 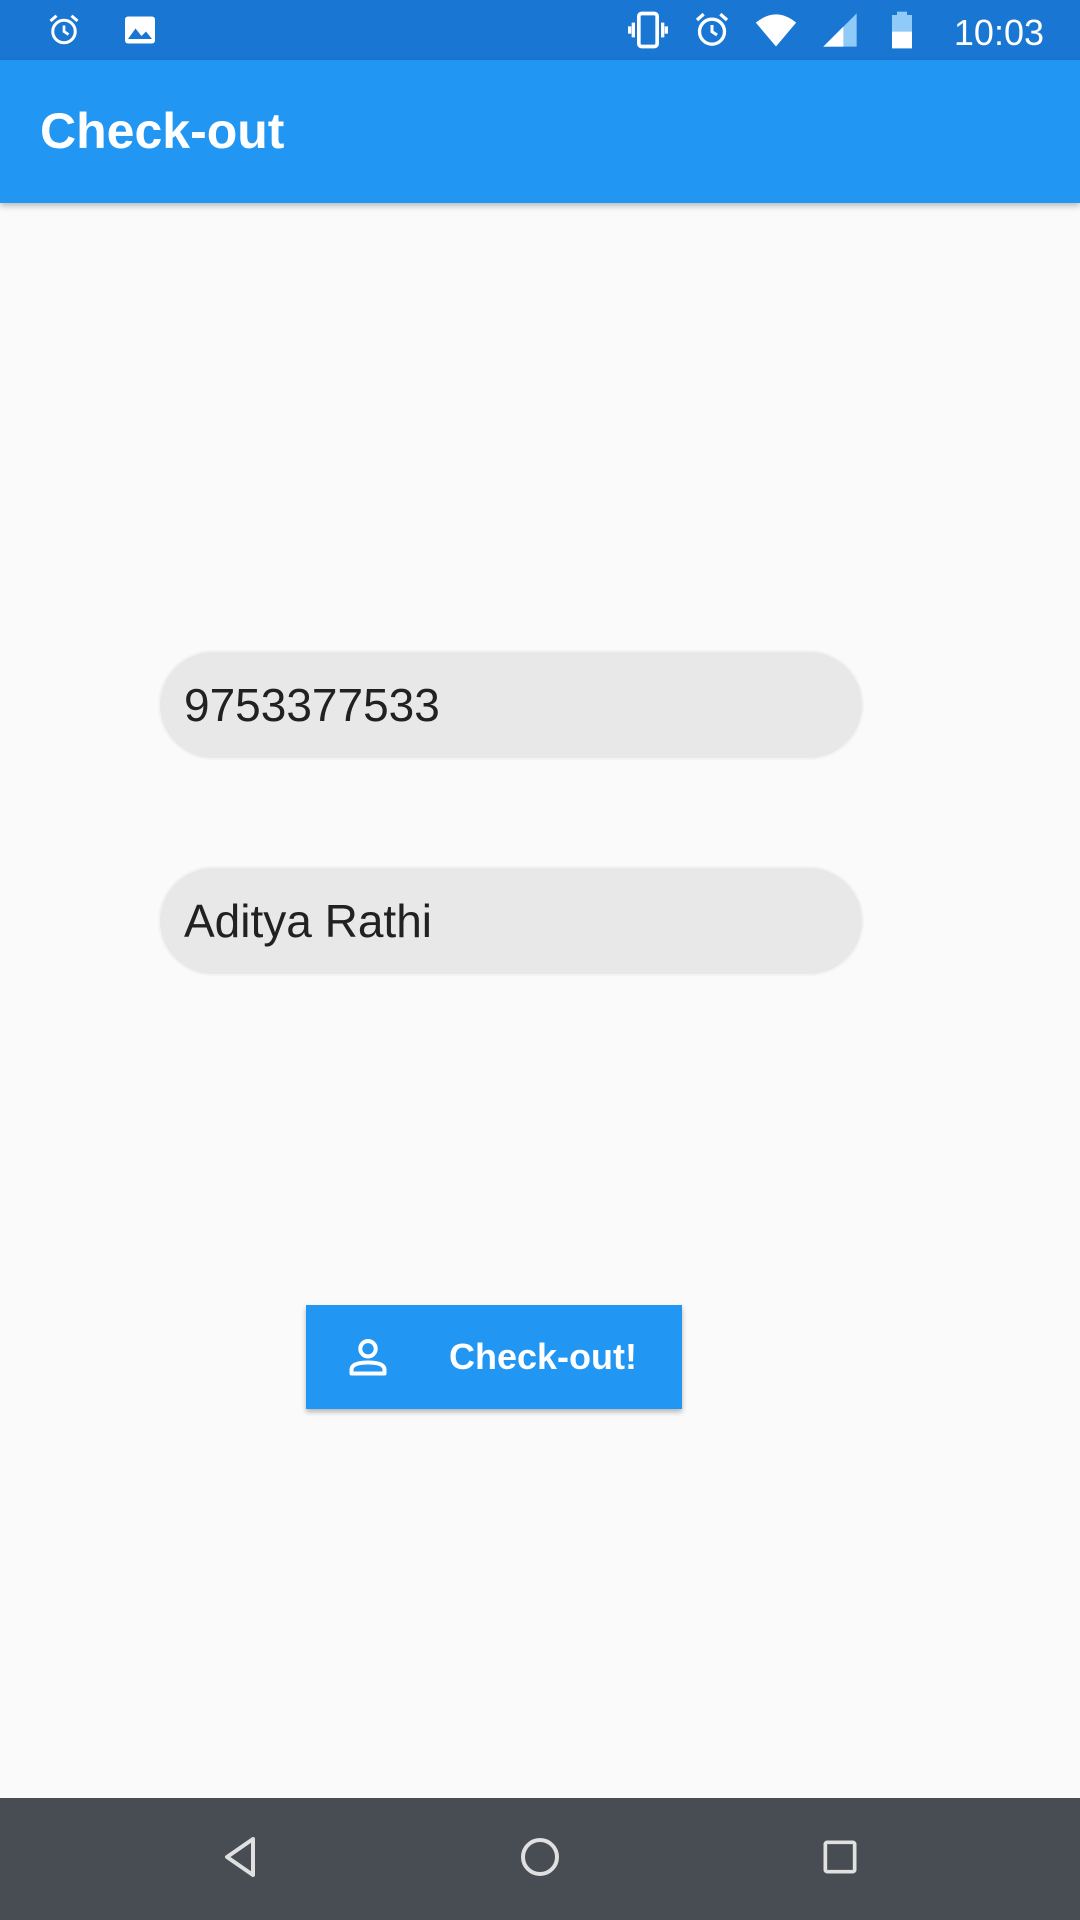 I want to click on recents-icon, so click(x=840, y=1859).